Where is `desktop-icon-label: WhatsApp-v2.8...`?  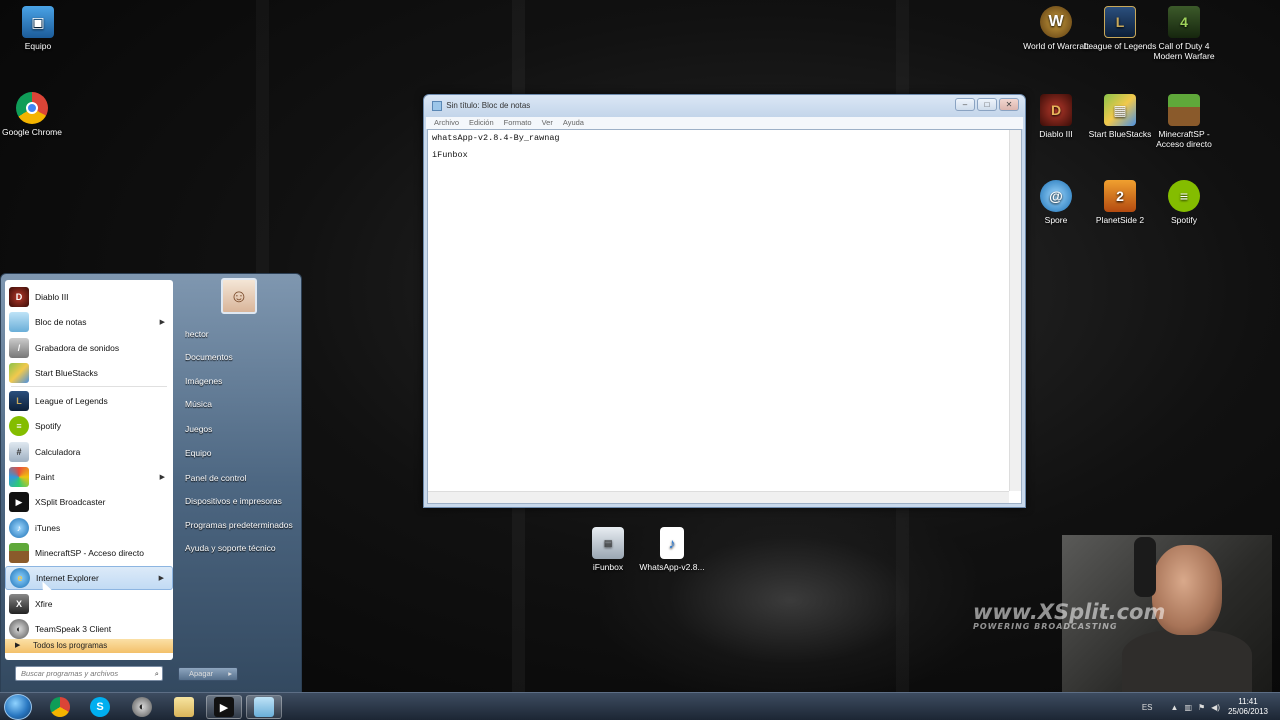 desktop-icon-label: WhatsApp-v2.8... is located at coordinates (672, 567).